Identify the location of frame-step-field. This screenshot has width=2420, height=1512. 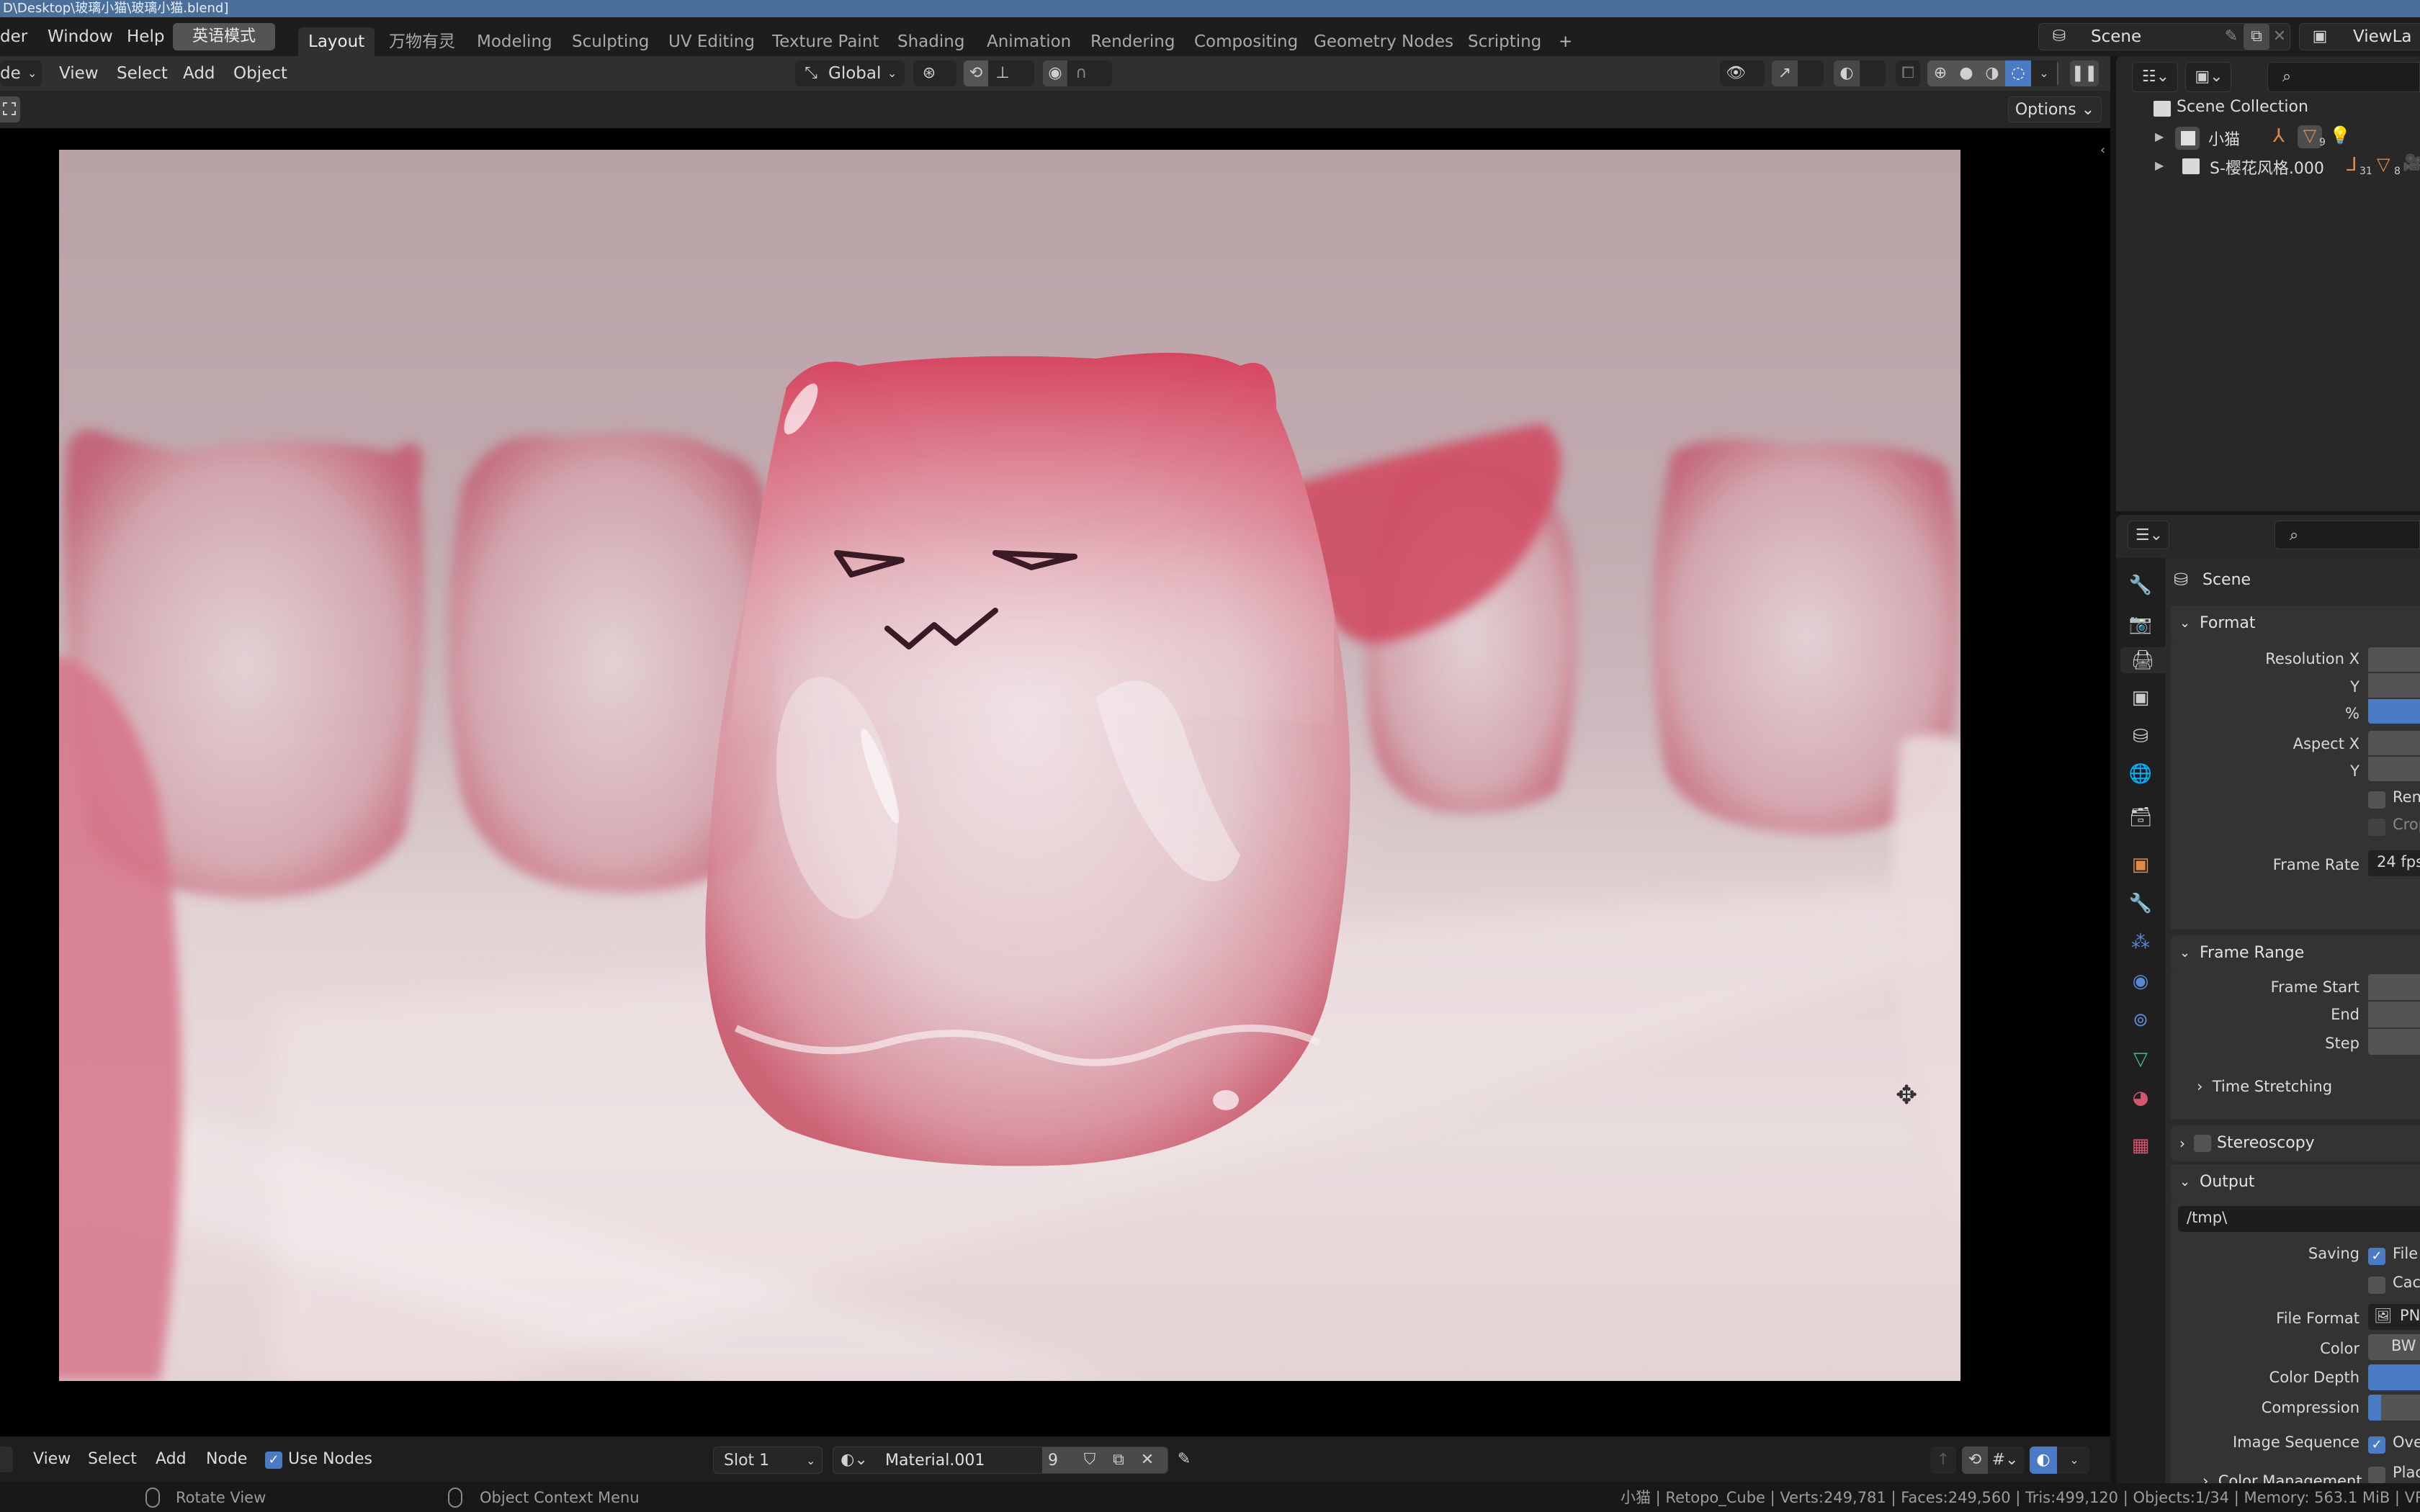
(2394, 1042).